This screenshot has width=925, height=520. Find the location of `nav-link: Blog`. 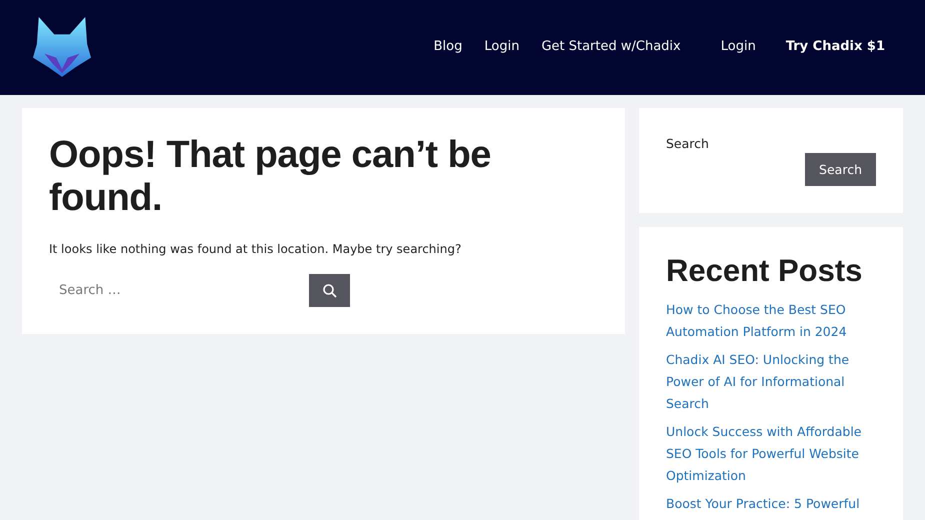

nav-link: Blog is located at coordinates (448, 46).